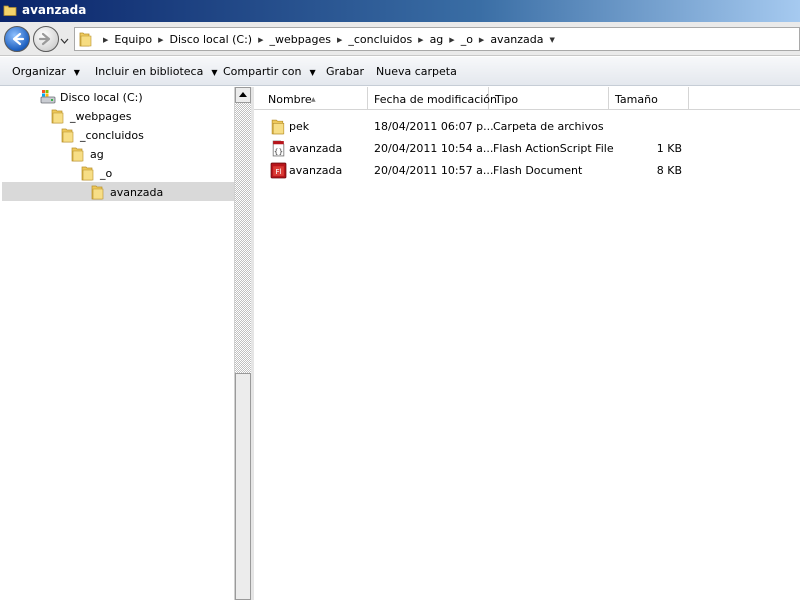 This screenshot has height=600, width=800. I want to click on file-type: Flash Document, so click(538, 170).